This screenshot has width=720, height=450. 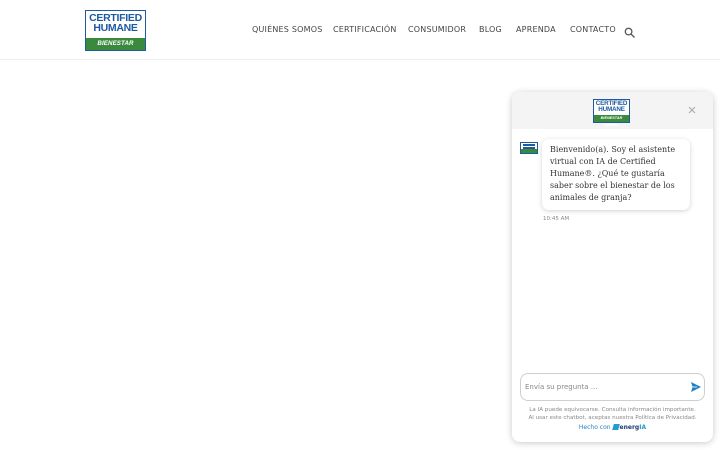 I want to click on send-icon, so click(x=696, y=387).